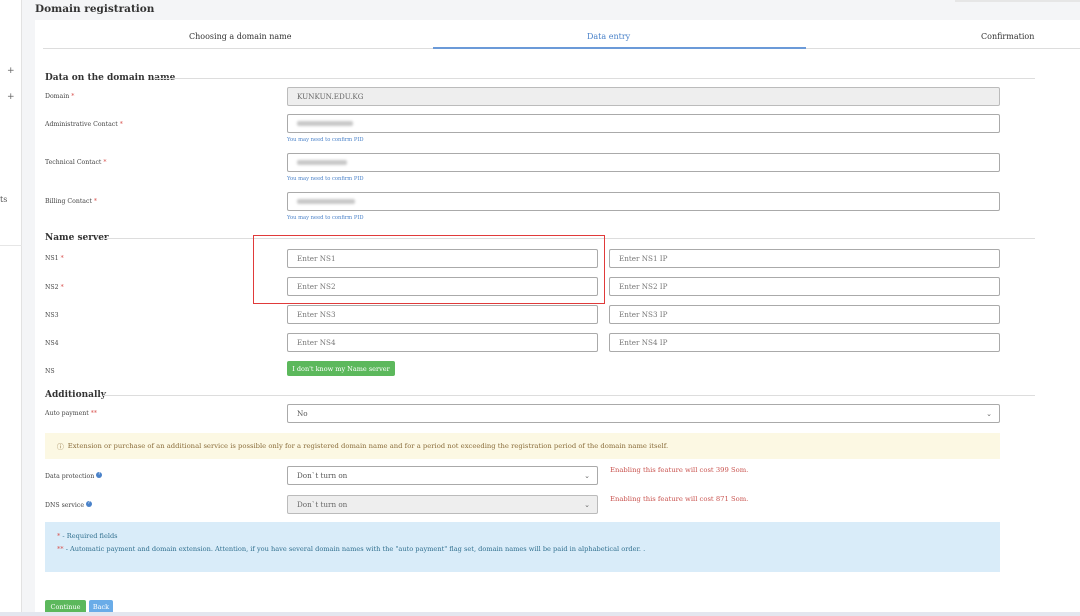 Image resolution: width=1080 pixels, height=616 pixels. I want to click on ns3-label: NS3, so click(52, 315).